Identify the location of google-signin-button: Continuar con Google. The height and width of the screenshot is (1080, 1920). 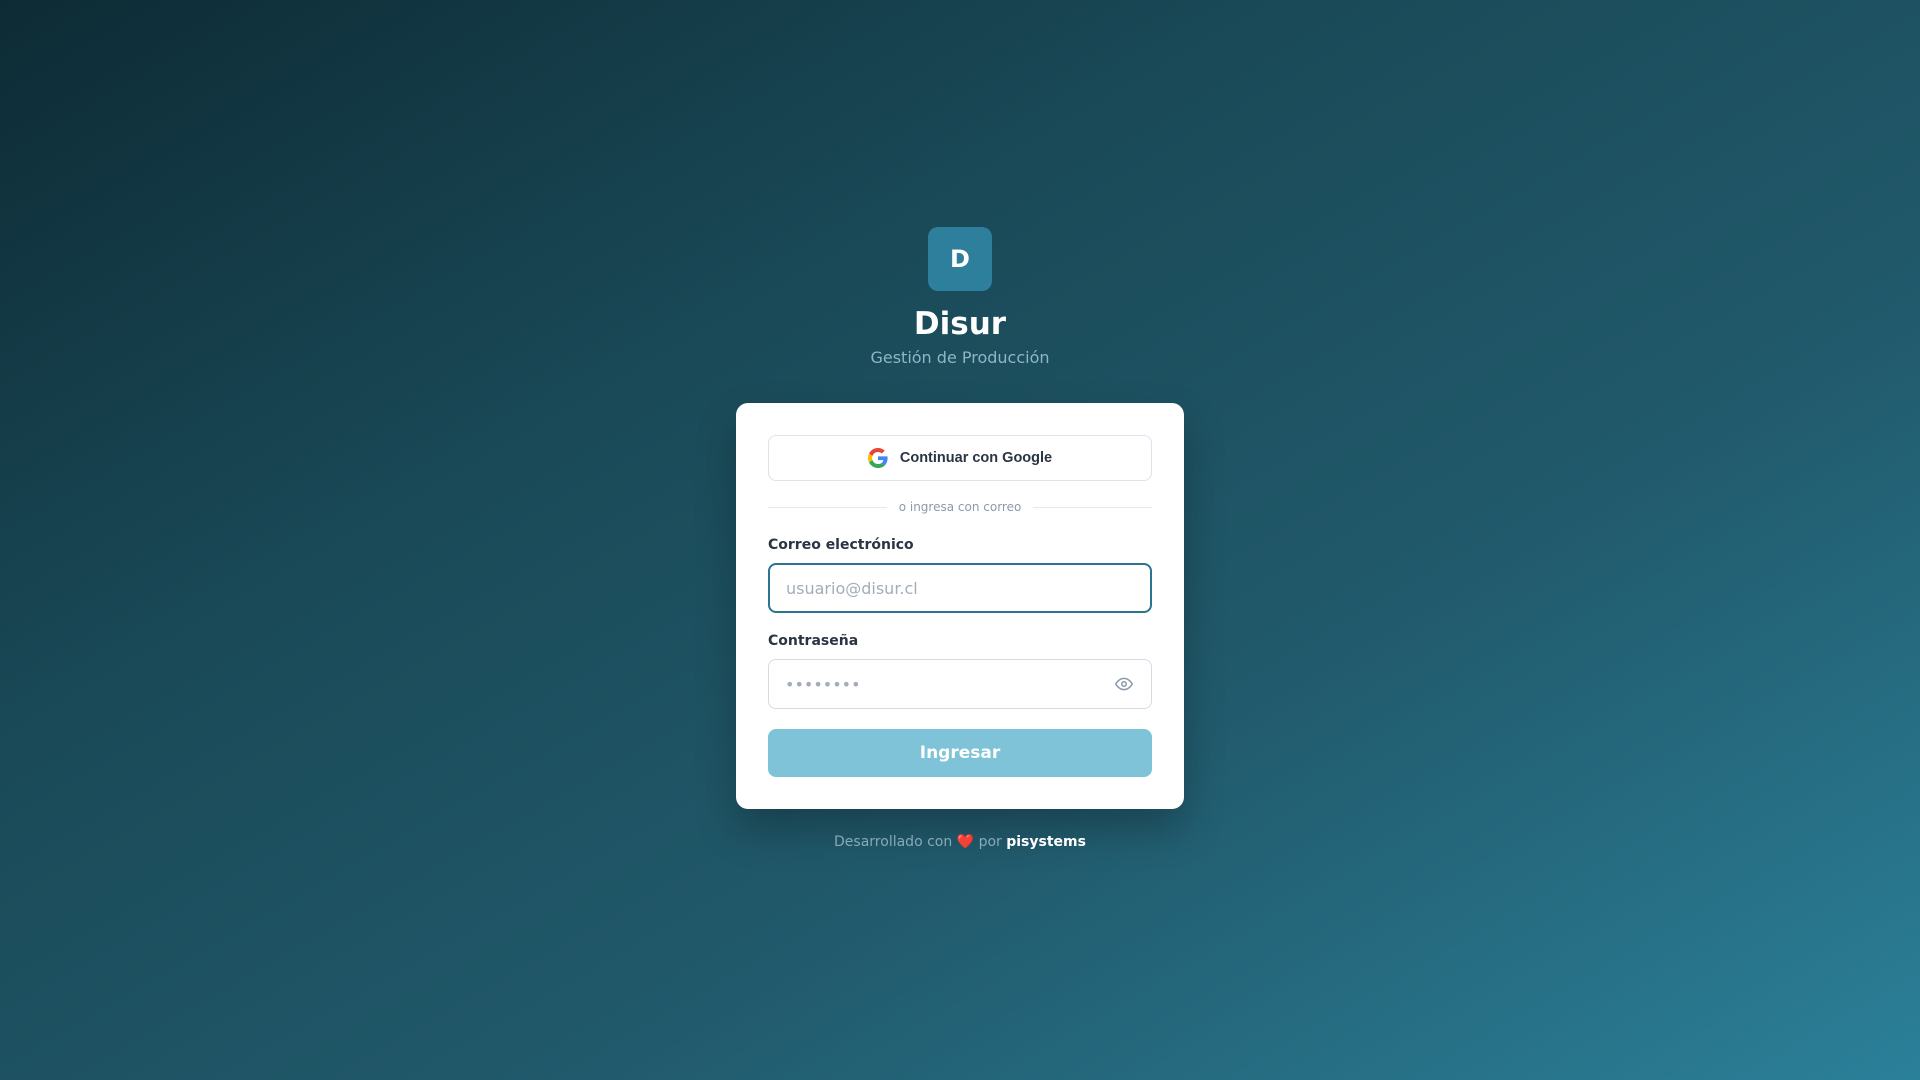
(960, 458).